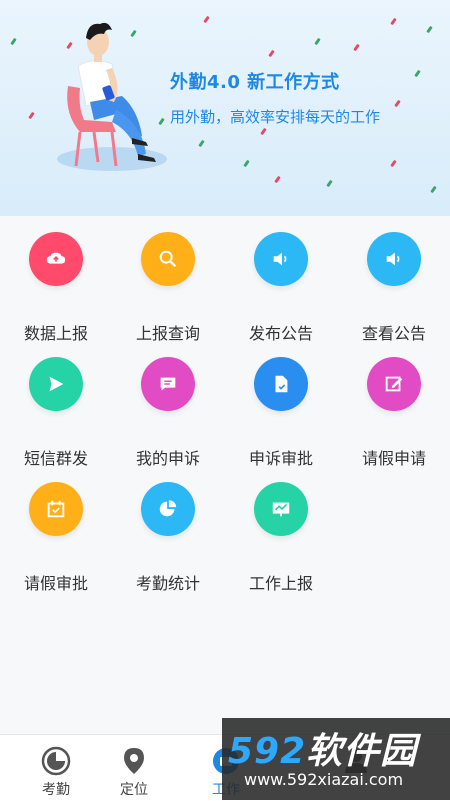  Describe the element at coordinates (56, 288) in the screenshot. I see `grid-item-data-report: 数据上报` at that location.